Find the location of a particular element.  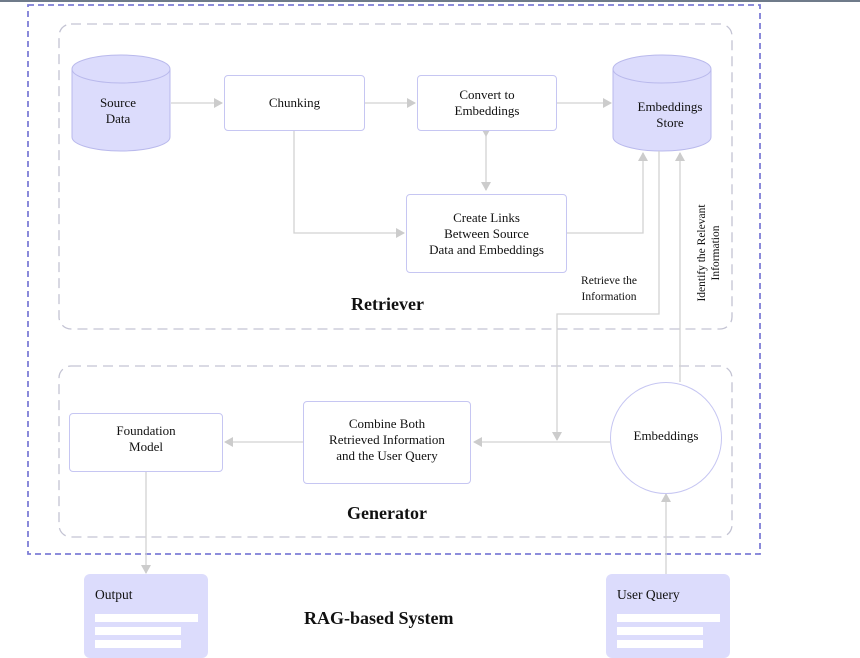

edge-links-to-store is located at coordinates (607, 193).